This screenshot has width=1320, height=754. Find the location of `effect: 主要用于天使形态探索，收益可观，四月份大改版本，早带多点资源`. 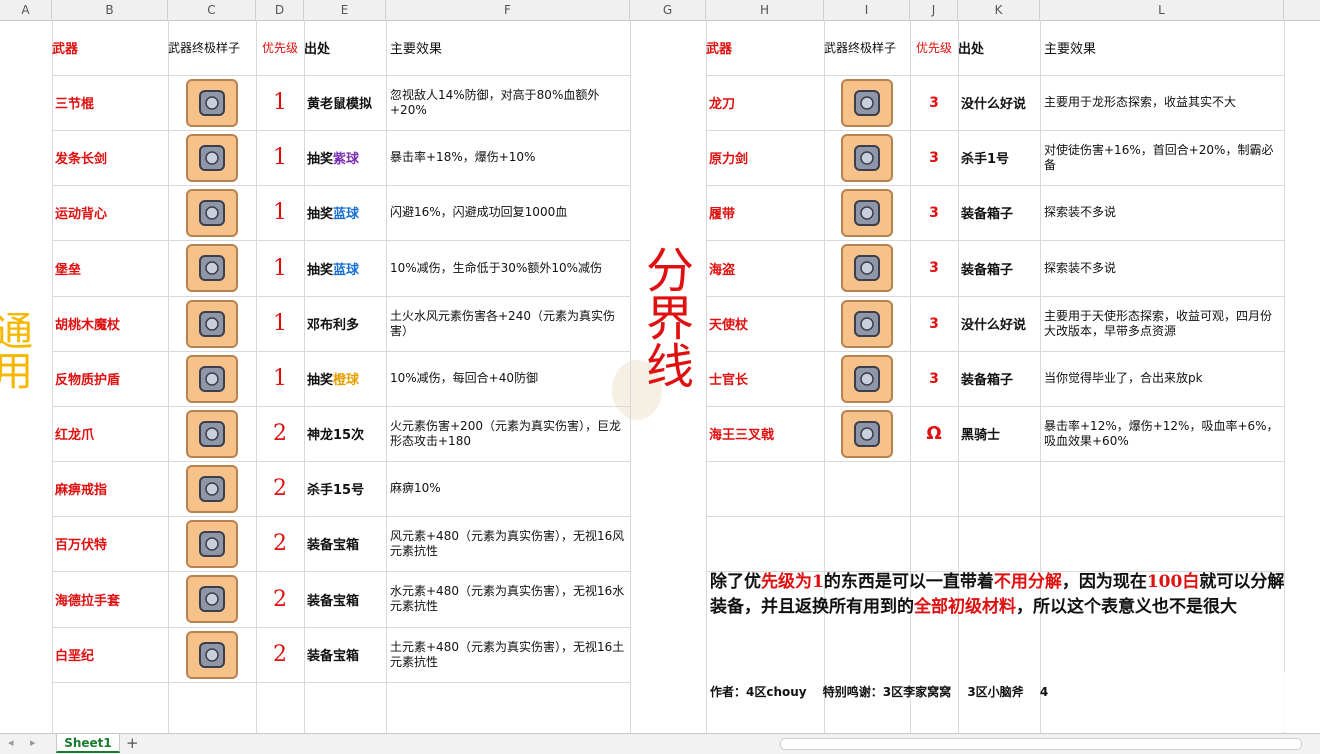

effect: 主要用于天使形态探索，收益可观，四月份大改版本，早带多点资源 is located at coordinates (1162, 323).